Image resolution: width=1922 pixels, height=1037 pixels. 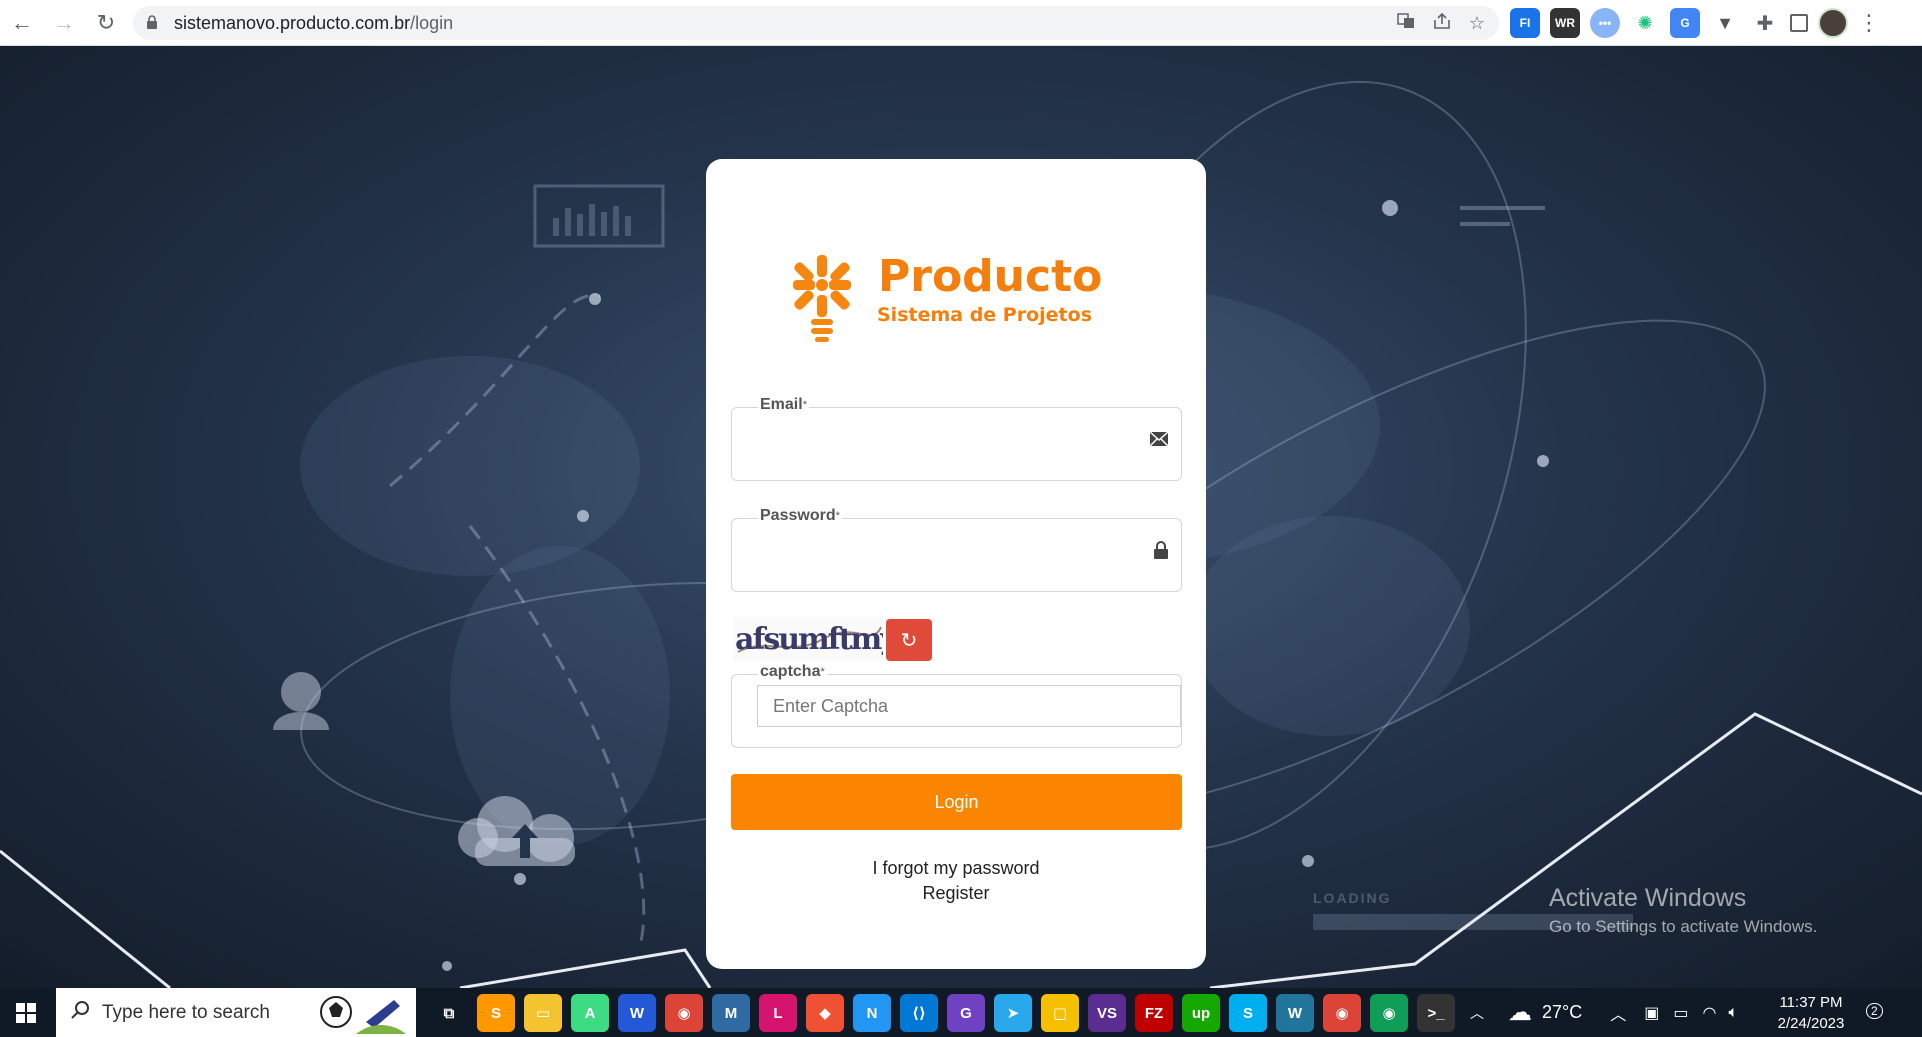 I want to click on lightbulb-logo-icon, so click(x=822, y=298).